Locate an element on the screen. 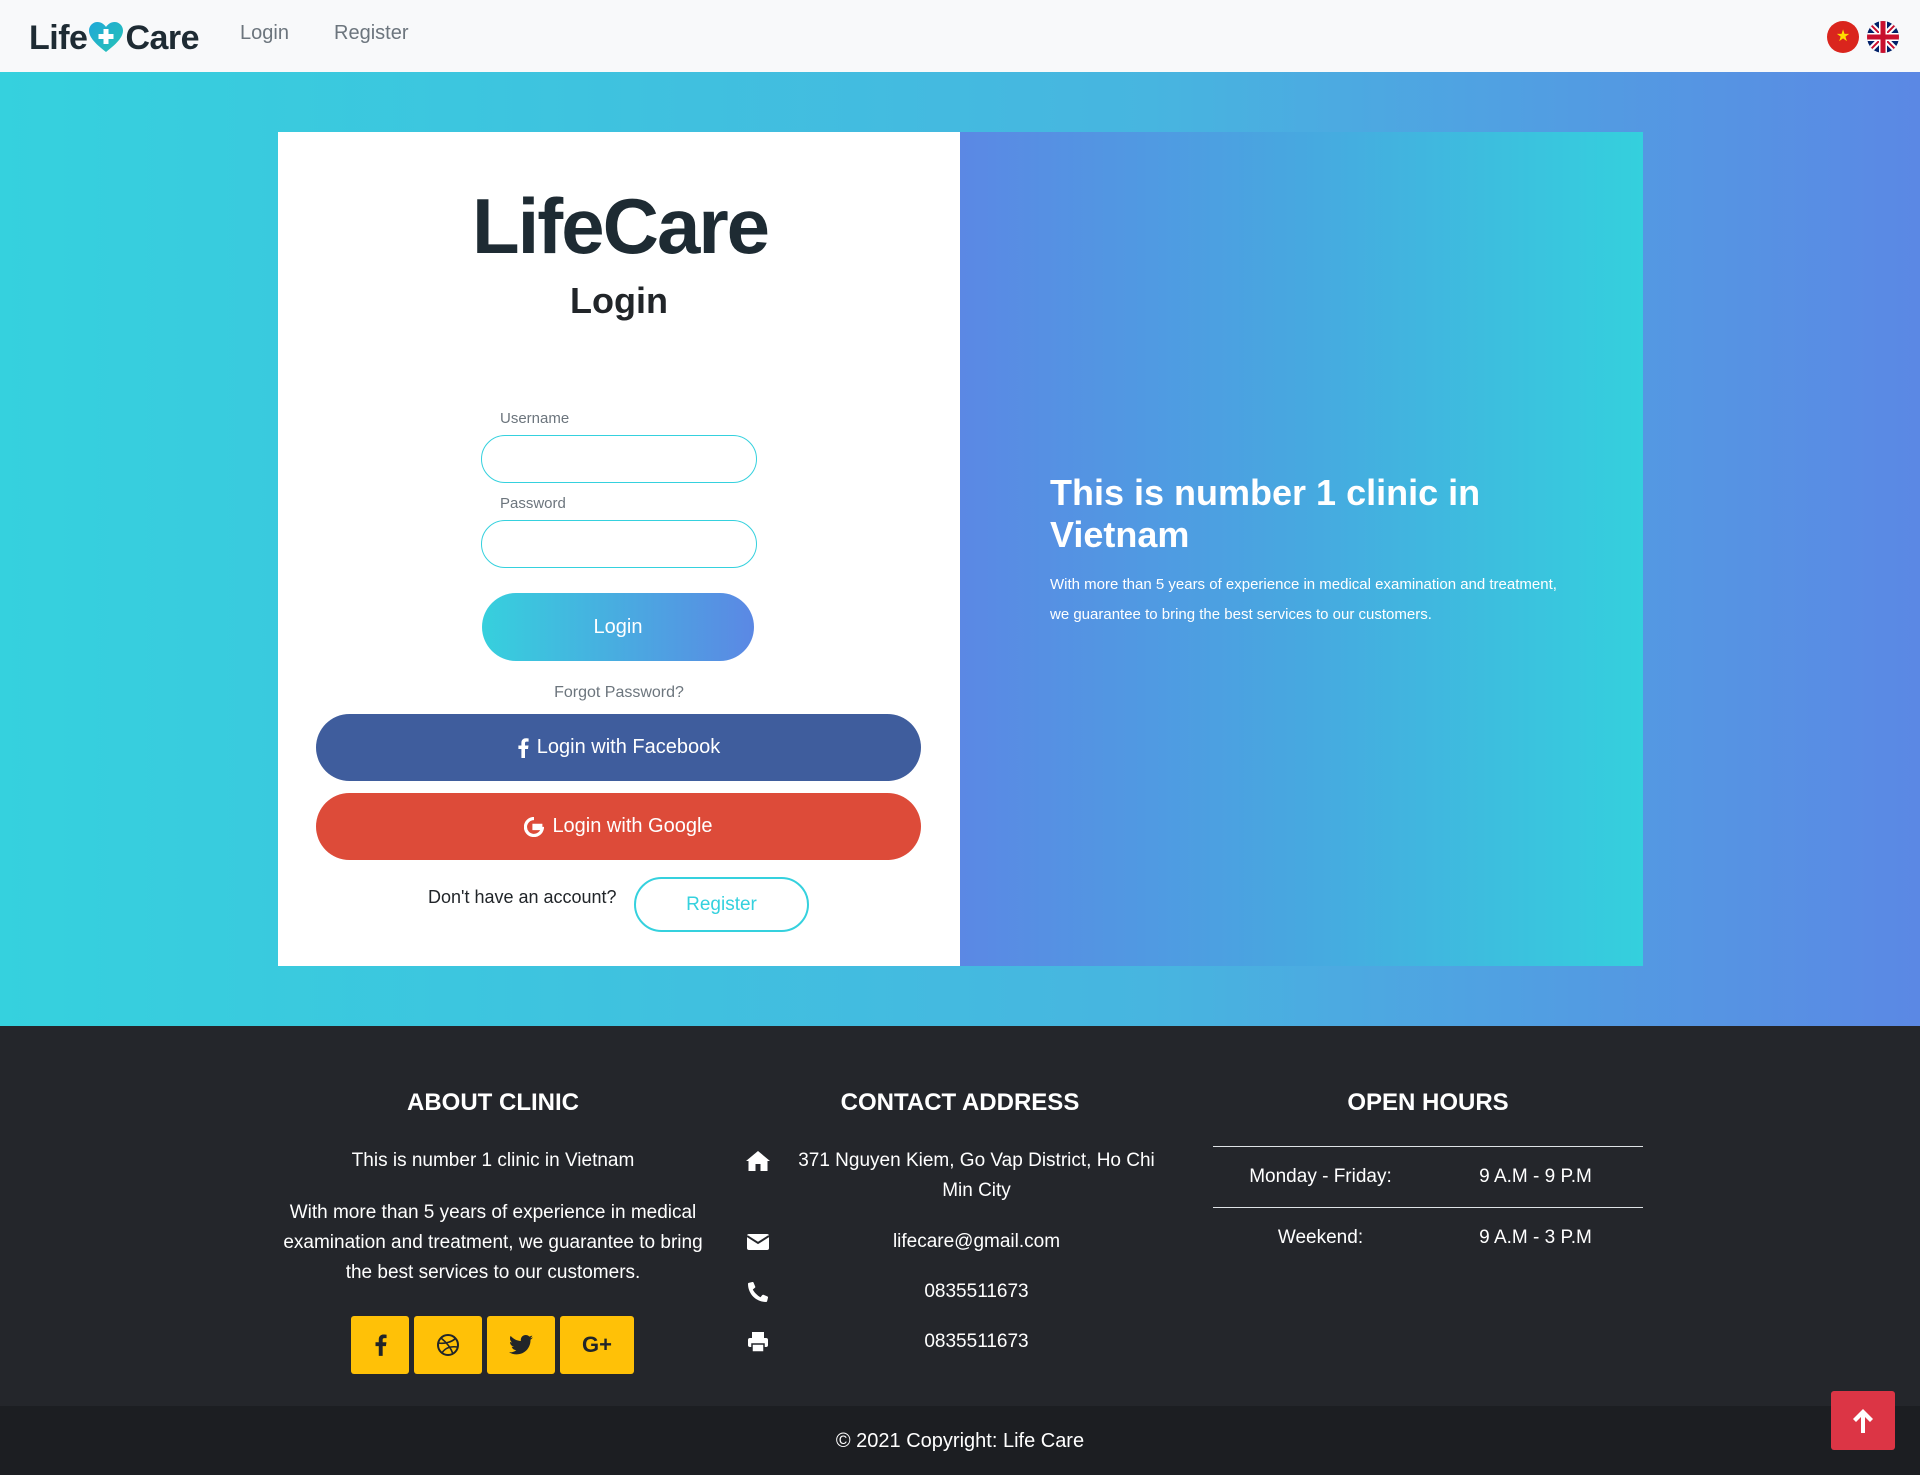 This screenshot has height=1475, width=1920. twitter-icon is located at coordinates (521, 1345).